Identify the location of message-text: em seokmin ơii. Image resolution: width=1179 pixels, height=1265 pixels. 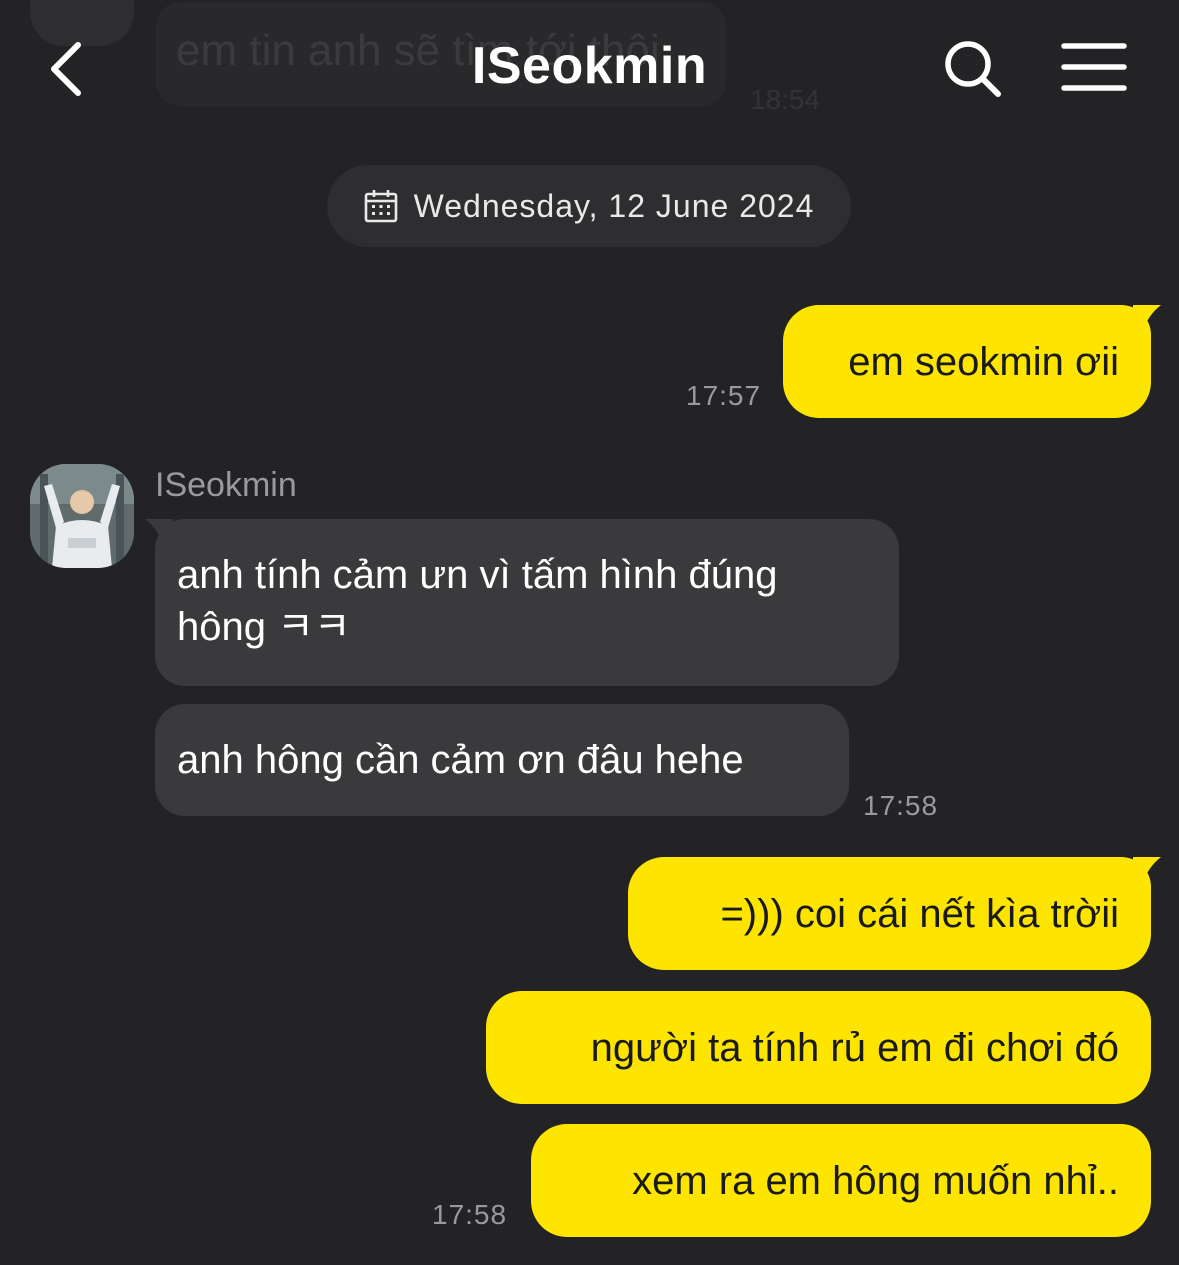
(983, 361).